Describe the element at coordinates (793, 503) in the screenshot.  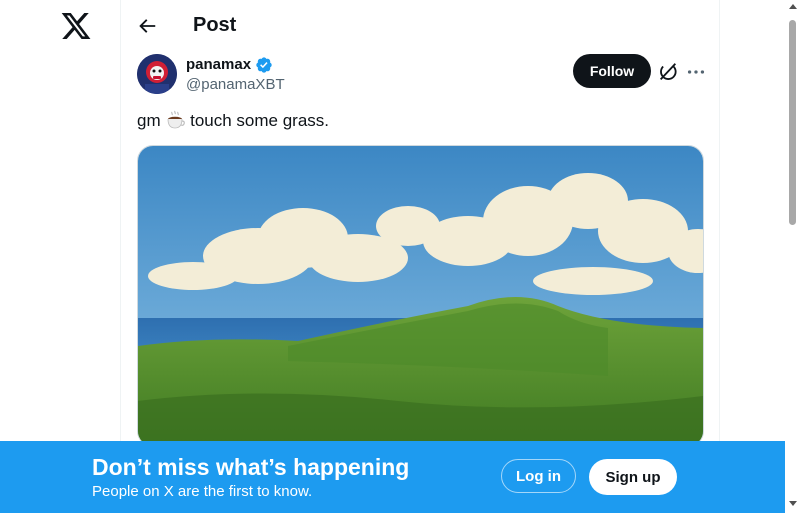
I see `scroll-down-icon` at that location.